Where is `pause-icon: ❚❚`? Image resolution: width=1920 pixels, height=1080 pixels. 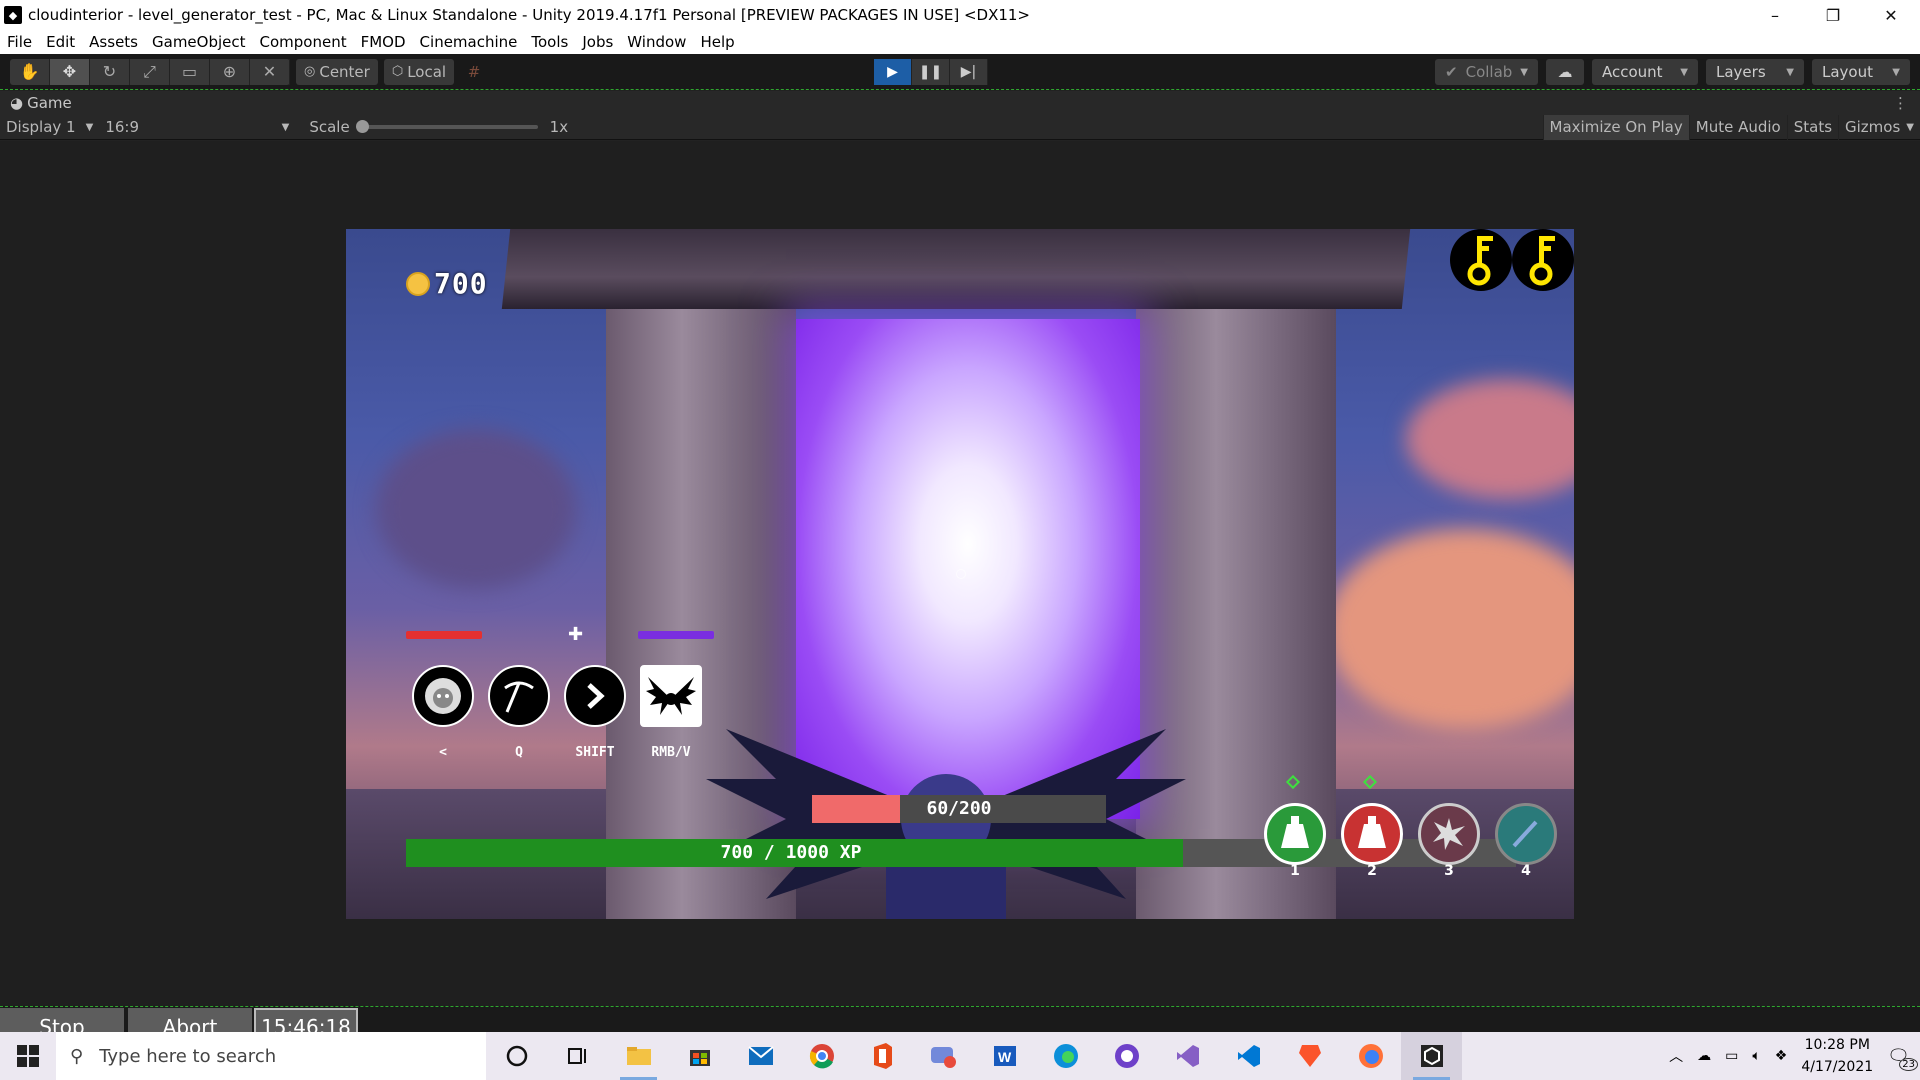 pause-icon: ❚❚ is located at coordinates (931, 72).